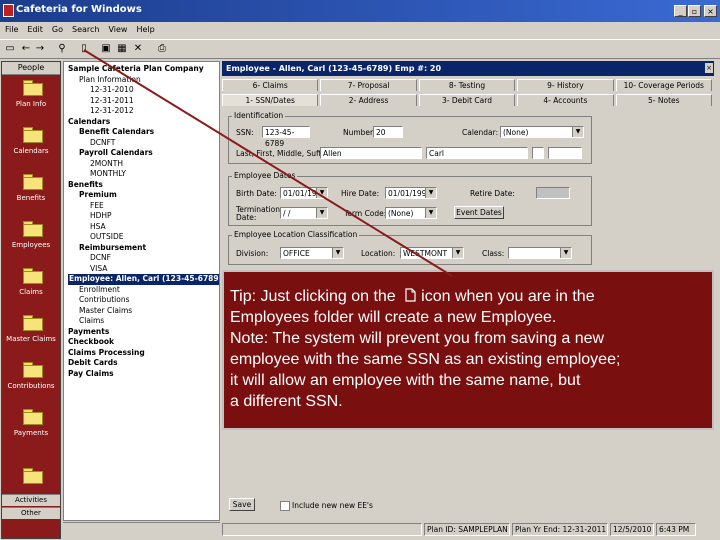  Describe the element at coordinates (104, 300) in the screenshot. I see `tree-node: Contributions` at that location.